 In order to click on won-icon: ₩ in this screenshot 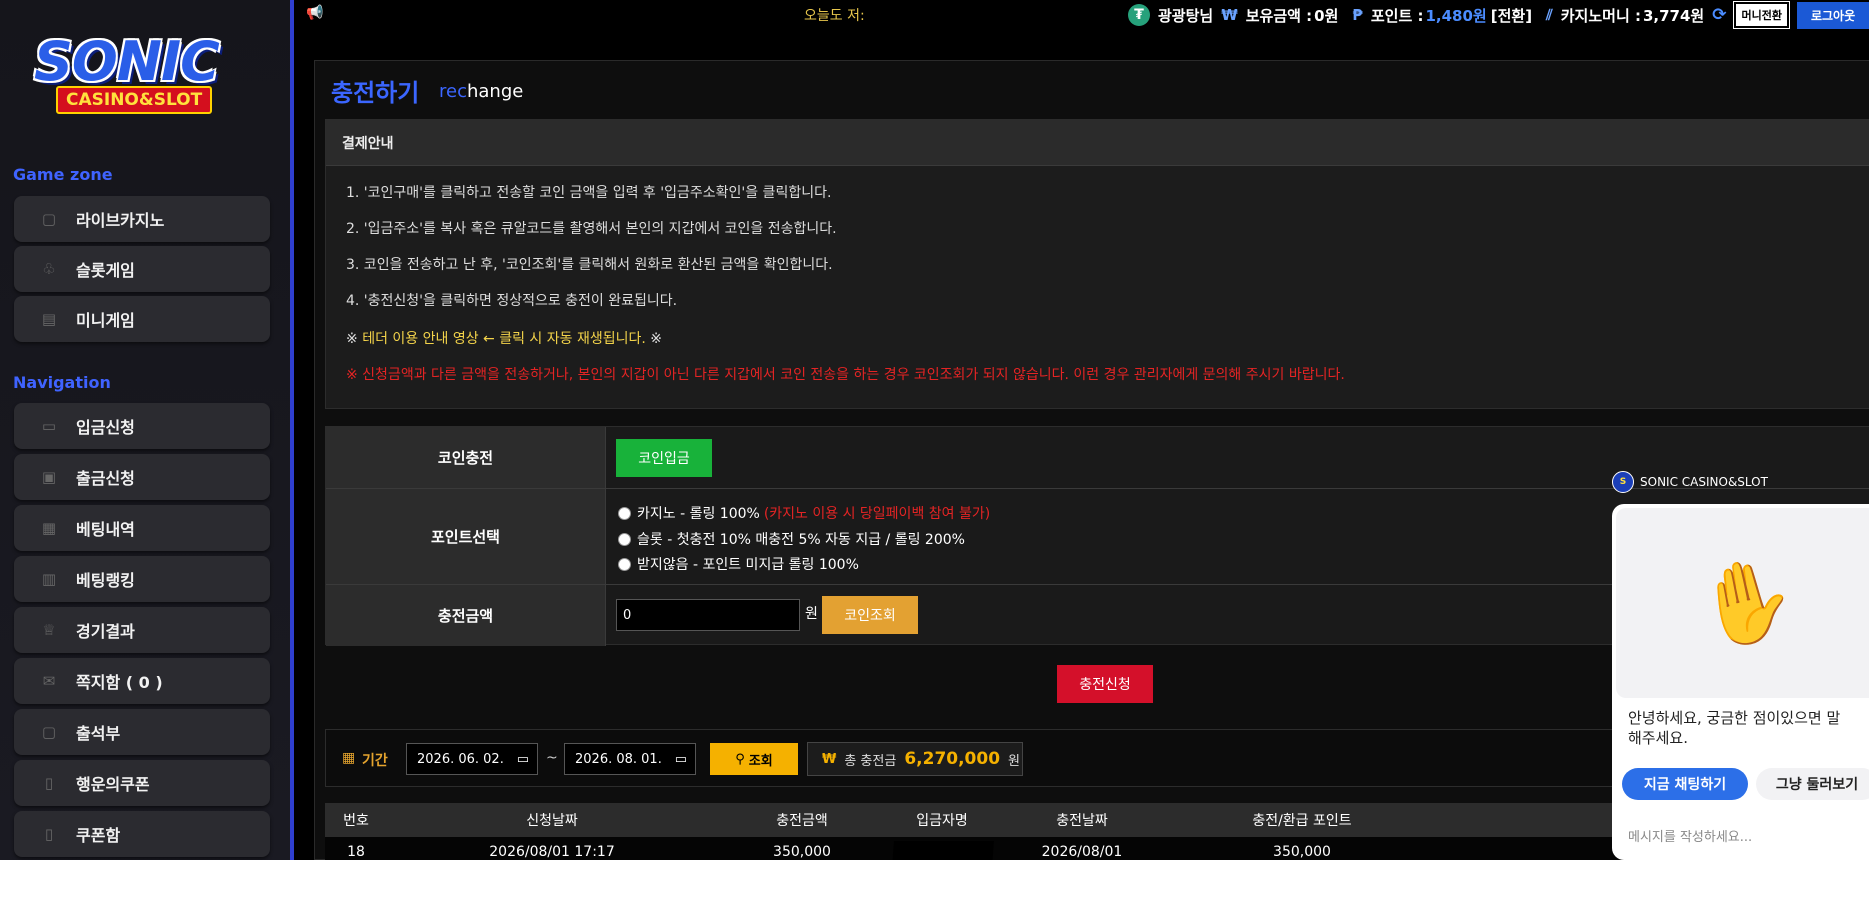, I will do `click(1229, 15)`.